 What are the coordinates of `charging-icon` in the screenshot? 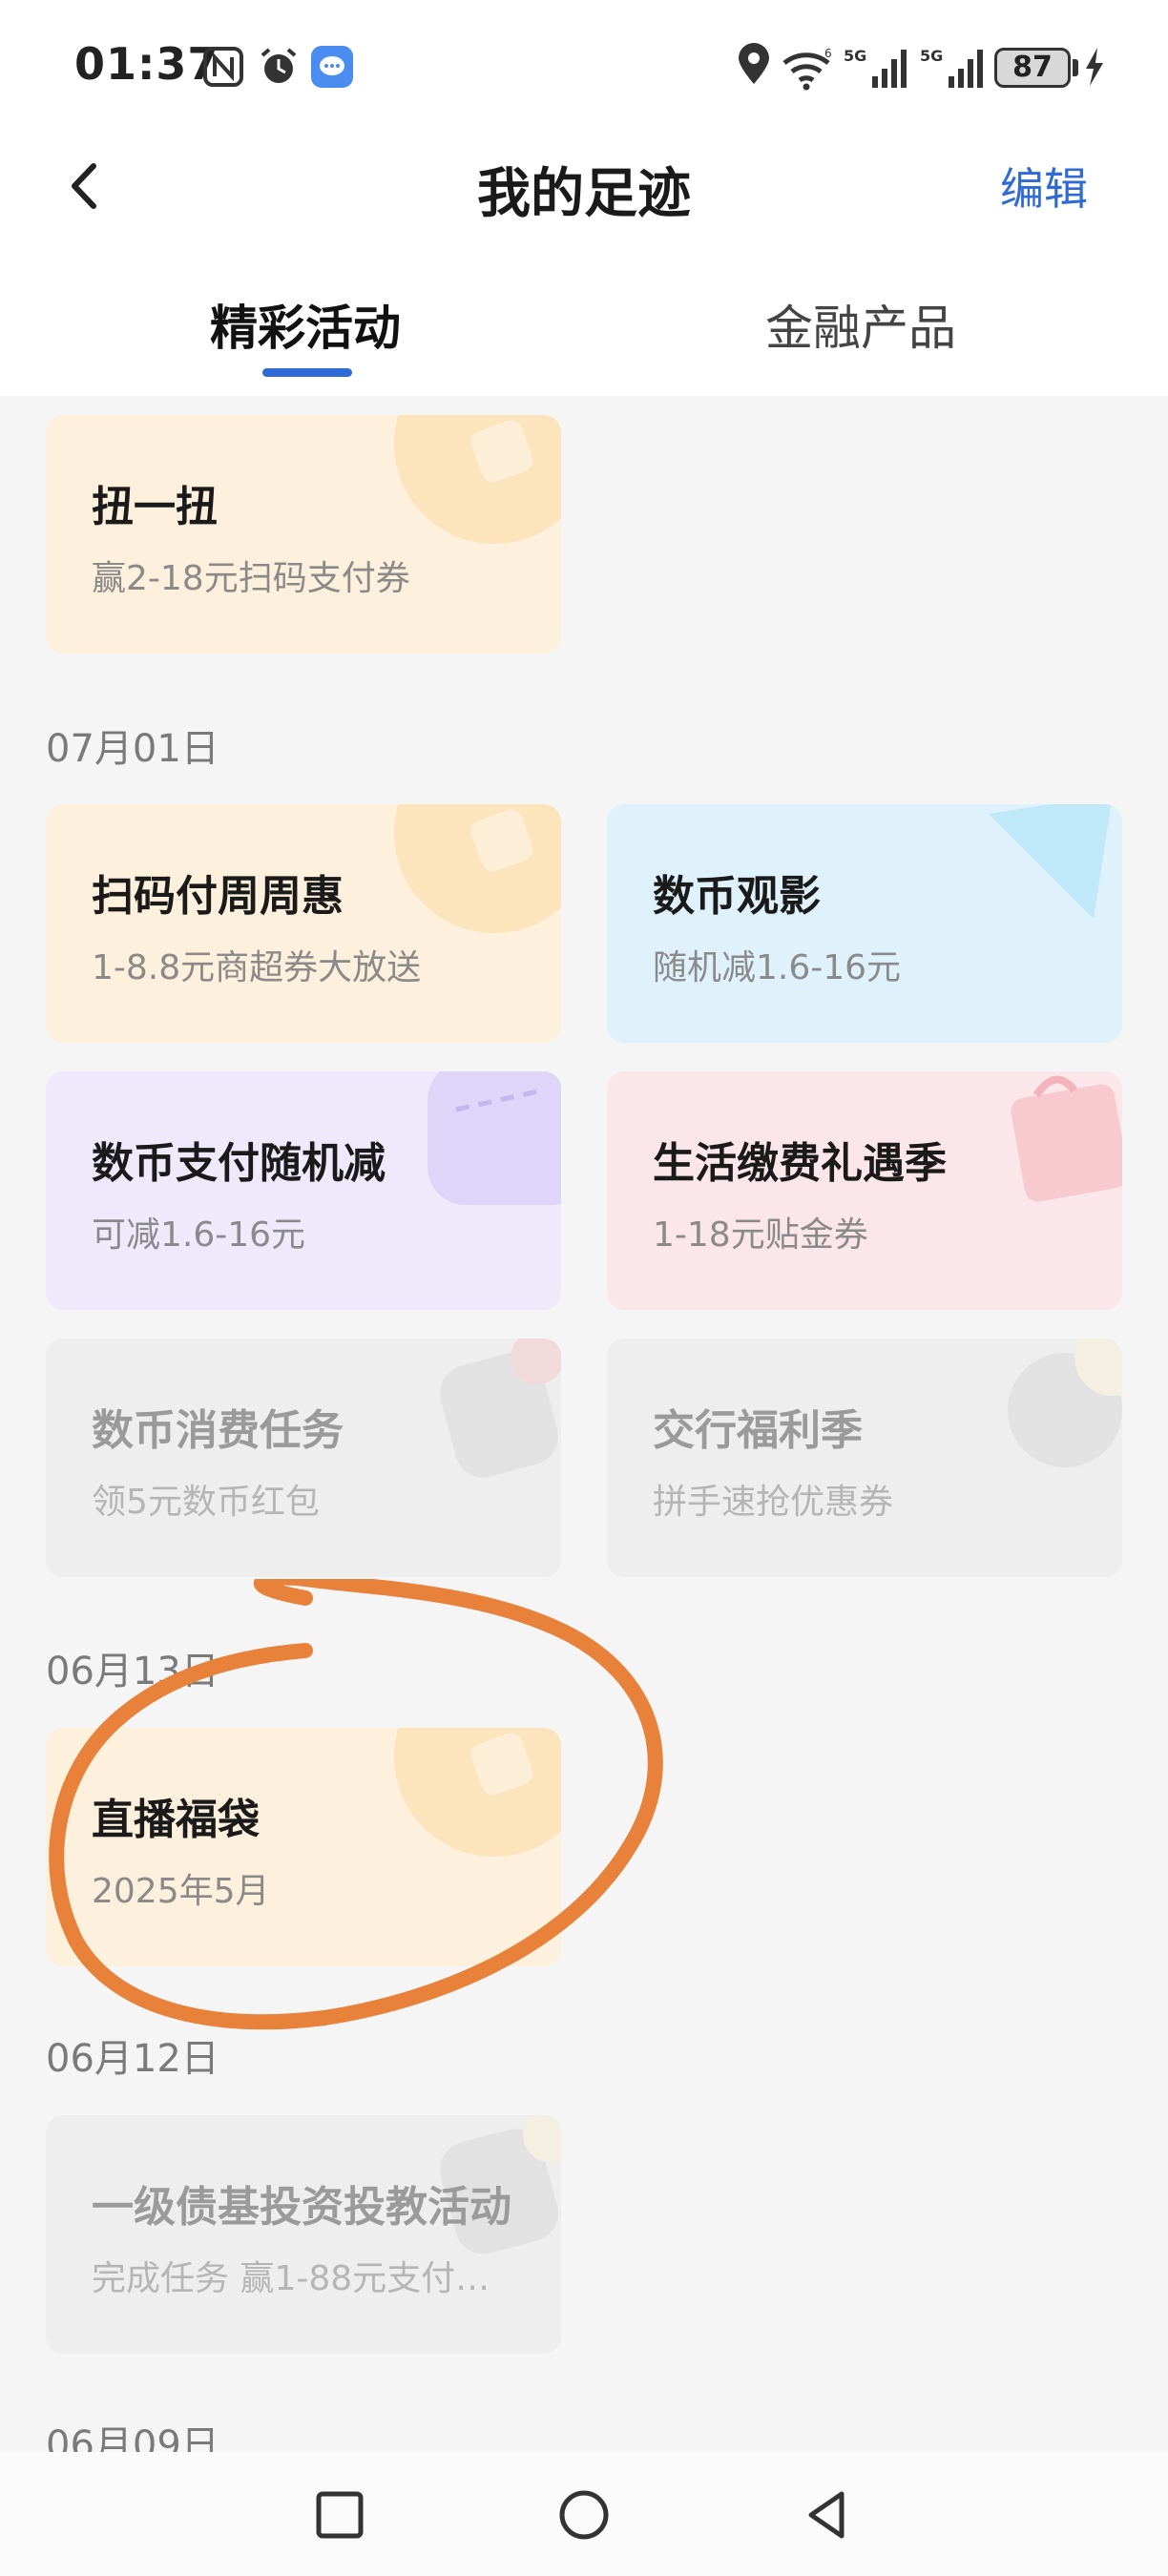 It's located at (1094, 67).